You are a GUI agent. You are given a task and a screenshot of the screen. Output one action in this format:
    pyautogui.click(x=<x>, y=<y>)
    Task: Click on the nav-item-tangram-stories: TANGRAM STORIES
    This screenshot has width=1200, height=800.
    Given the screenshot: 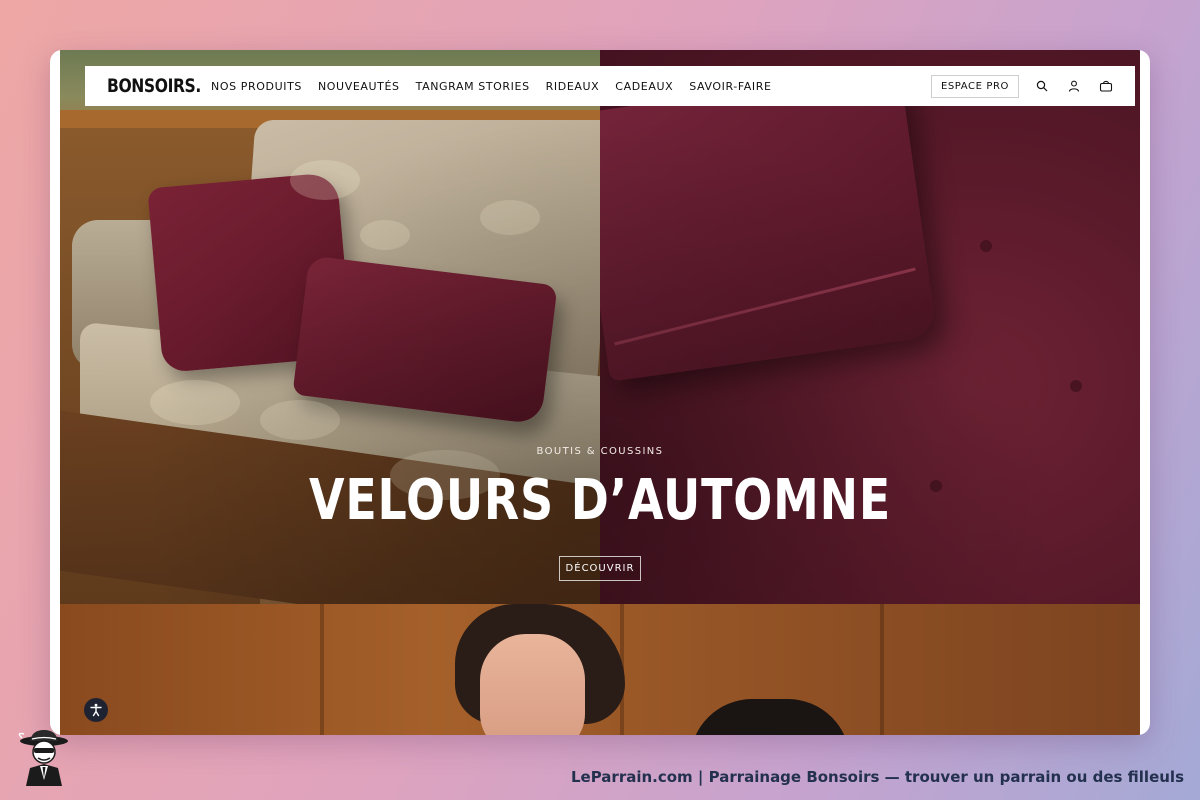 What is the action you would take?
    pyautogui.click(x=473, y=86)
    